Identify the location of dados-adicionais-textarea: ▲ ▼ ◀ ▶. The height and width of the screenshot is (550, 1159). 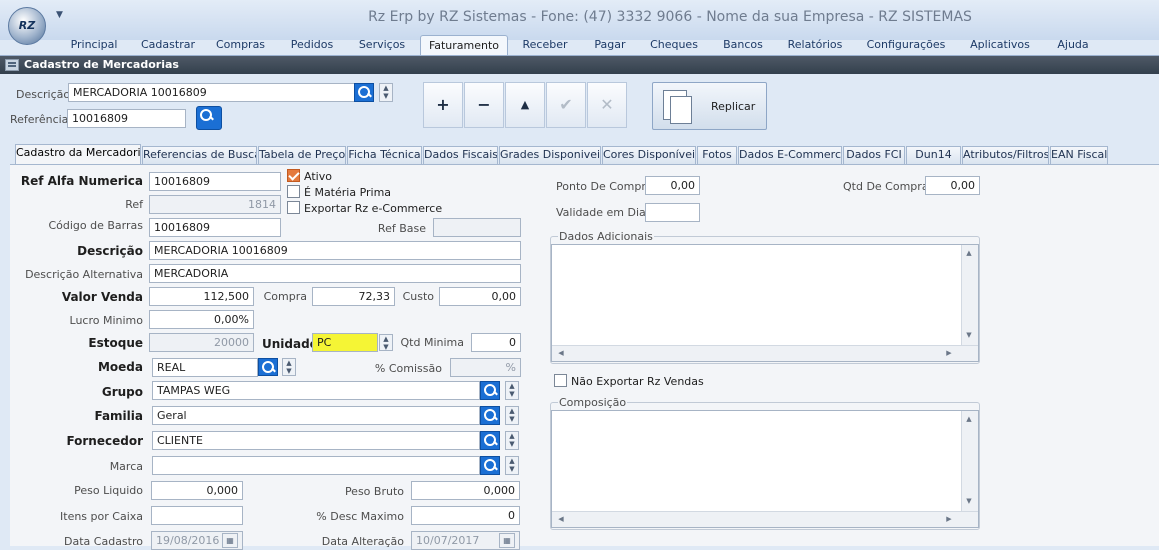
(765, 303).